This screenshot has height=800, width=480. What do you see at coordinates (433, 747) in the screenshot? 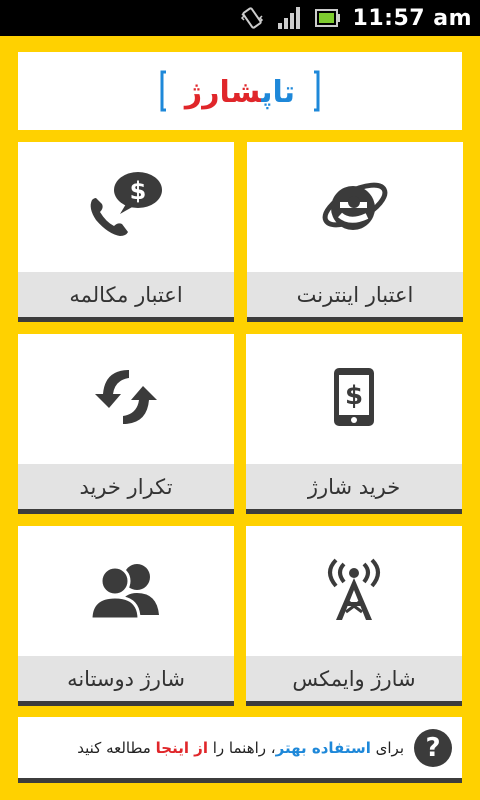
I see `question-icon: ?` at bounding box center [433, 747].